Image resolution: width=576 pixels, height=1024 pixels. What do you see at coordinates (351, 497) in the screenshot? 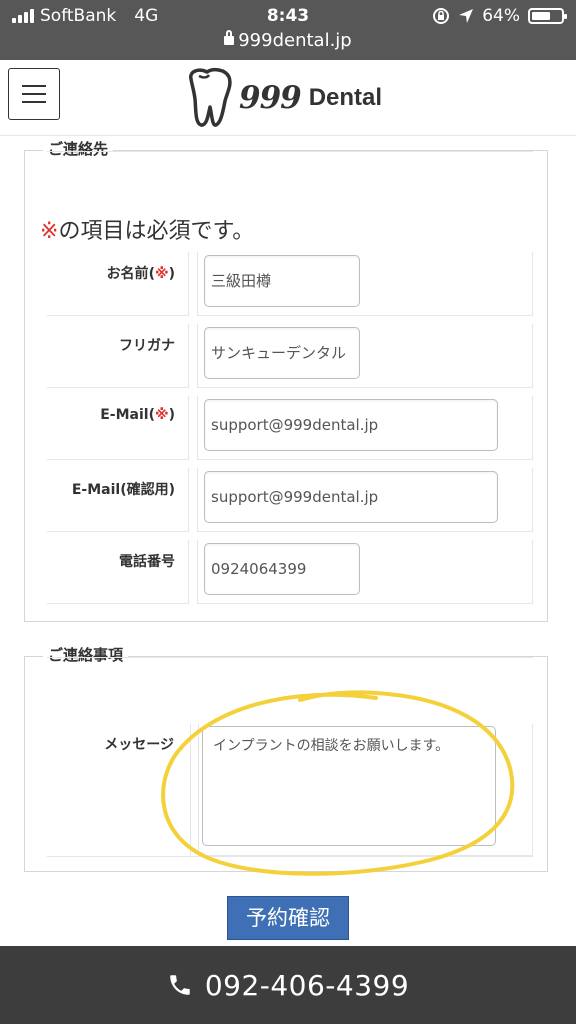
I see `email-confirm-input: support@999dental.jp` at bounding box center [351, 497].